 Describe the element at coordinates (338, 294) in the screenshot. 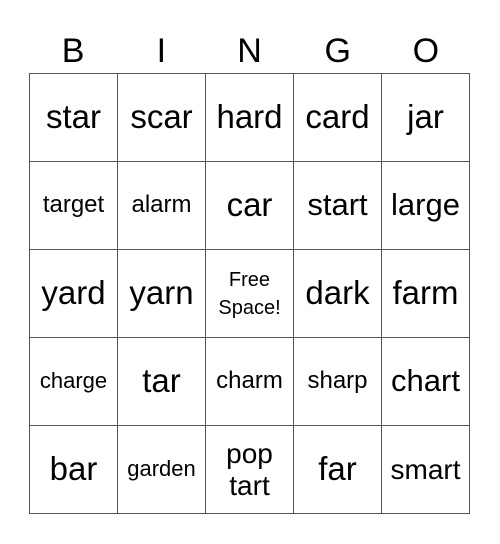

I see `bingo-cell: dark` at that location.